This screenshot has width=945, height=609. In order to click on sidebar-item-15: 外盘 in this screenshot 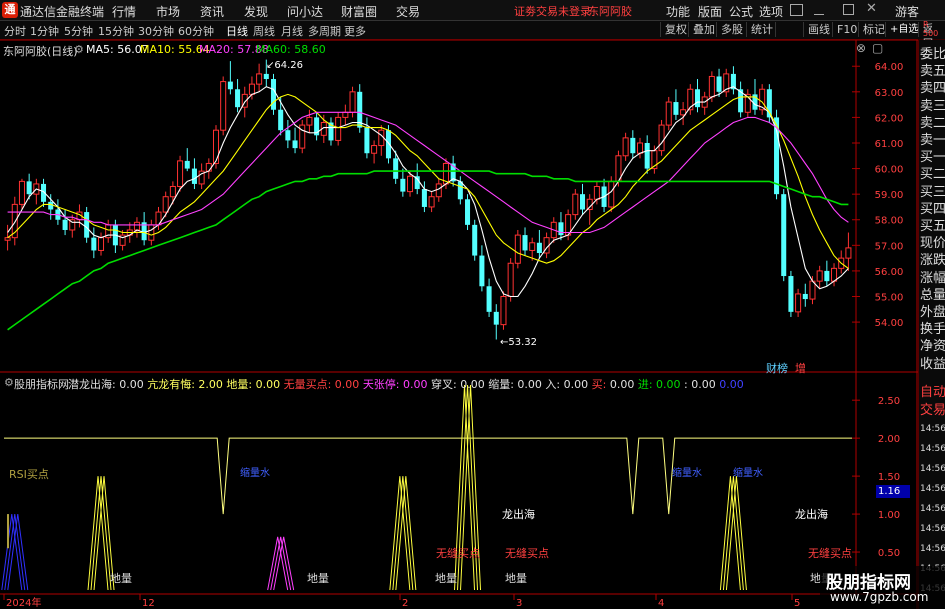, I will do `click(932, 312)`.